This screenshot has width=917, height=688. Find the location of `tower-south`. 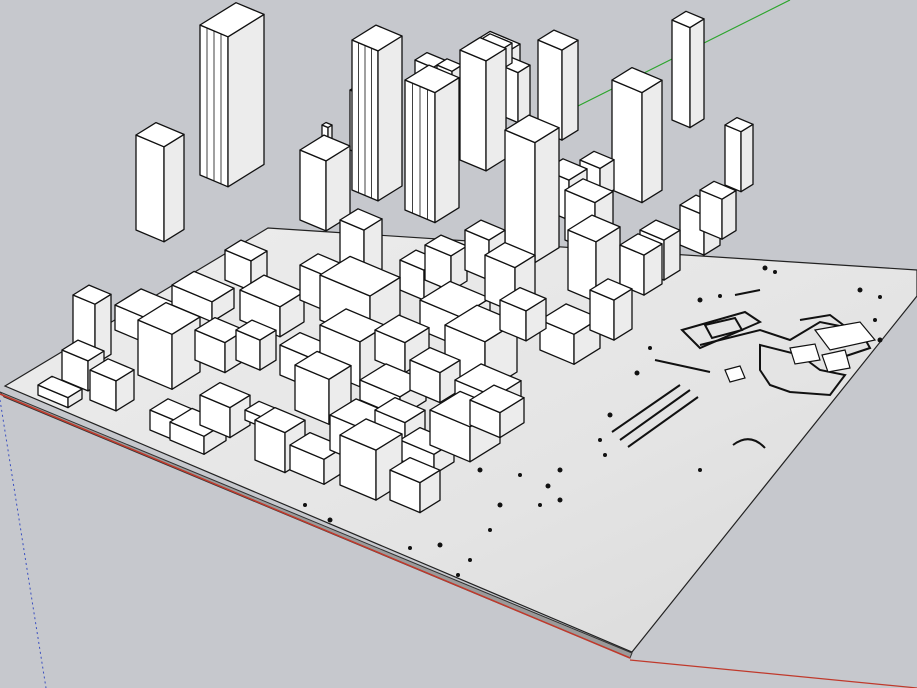

tower-south is located at coordinates (532, 189).